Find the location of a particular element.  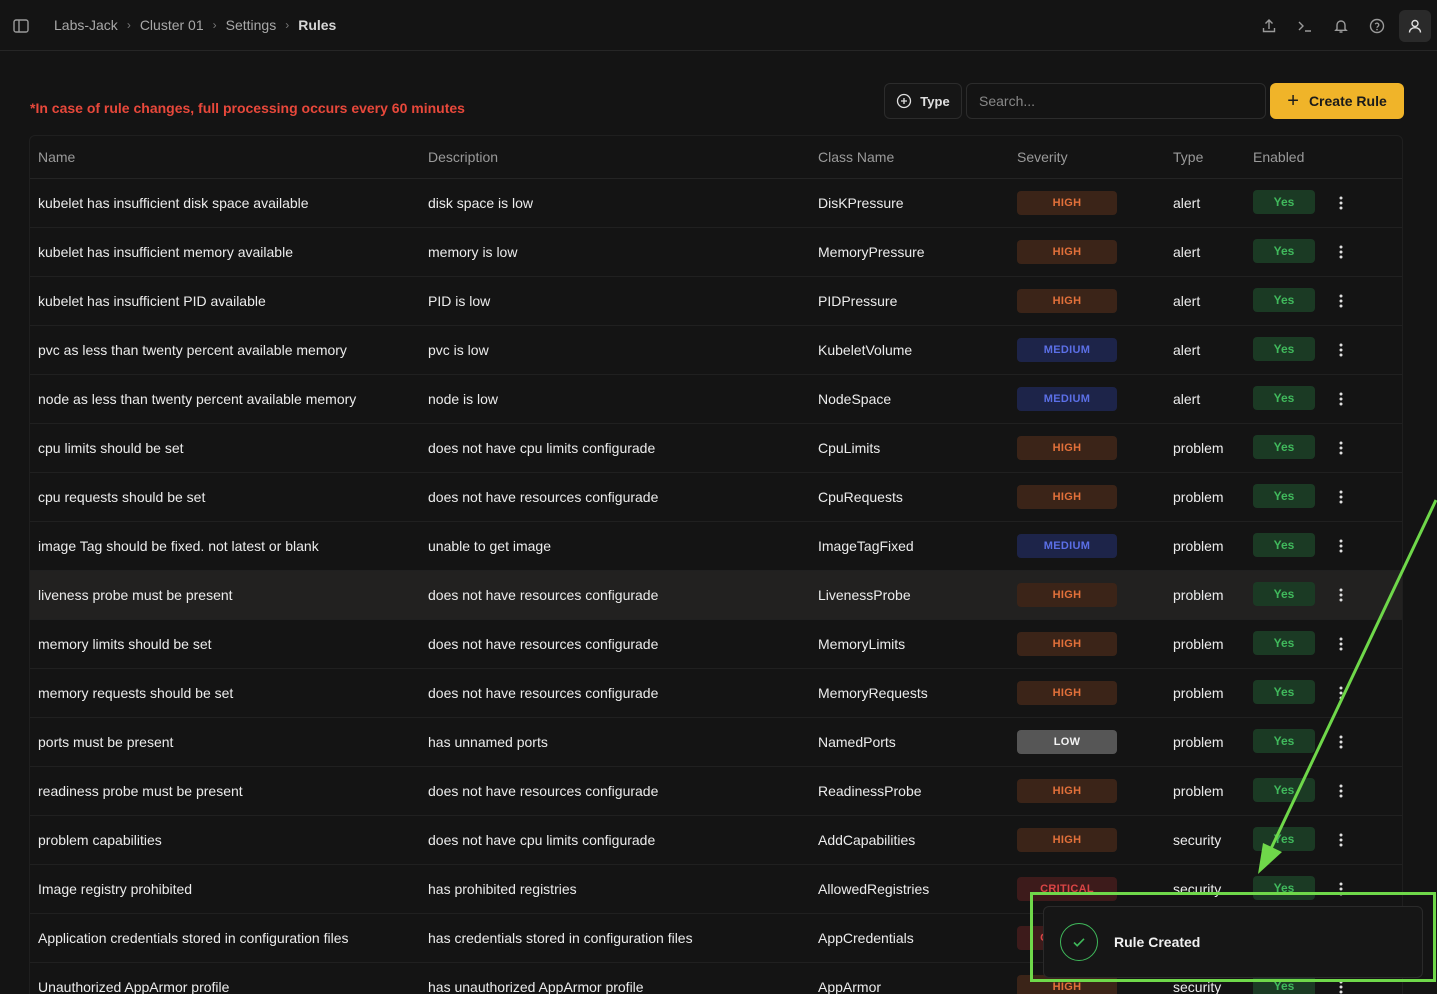

rule-name: cpu requests should be set is located at coordinates (225, 497).